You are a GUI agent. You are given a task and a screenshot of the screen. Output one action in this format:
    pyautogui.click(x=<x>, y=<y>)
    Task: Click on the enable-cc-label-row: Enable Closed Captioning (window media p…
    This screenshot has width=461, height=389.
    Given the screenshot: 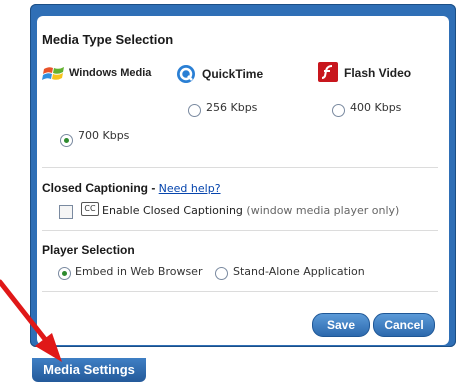 What is the action you would take?
    pyautogui.click(x=250, y=210)
    